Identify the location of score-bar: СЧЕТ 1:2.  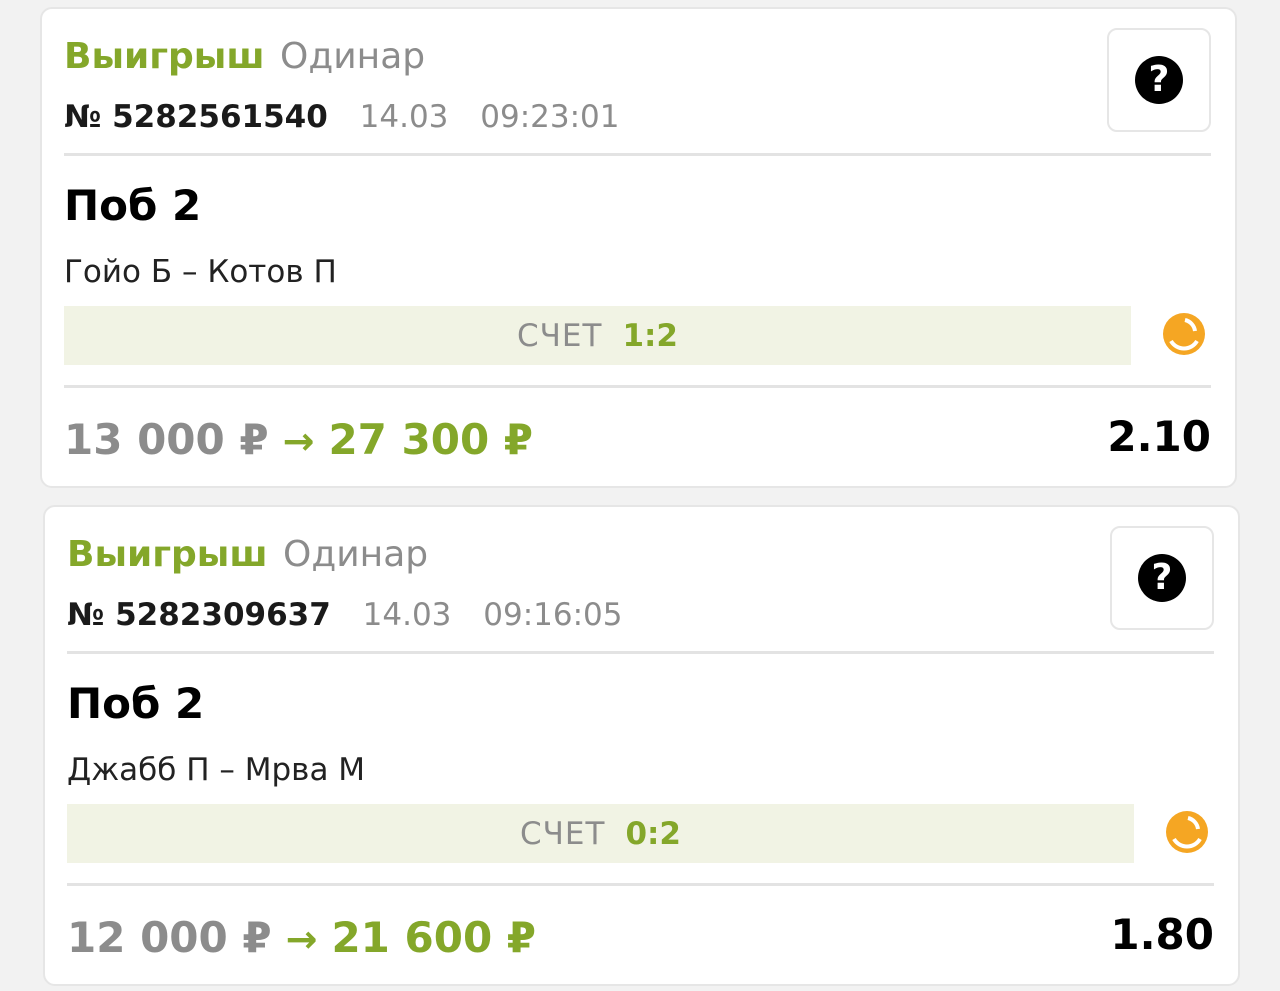
(597, 335).